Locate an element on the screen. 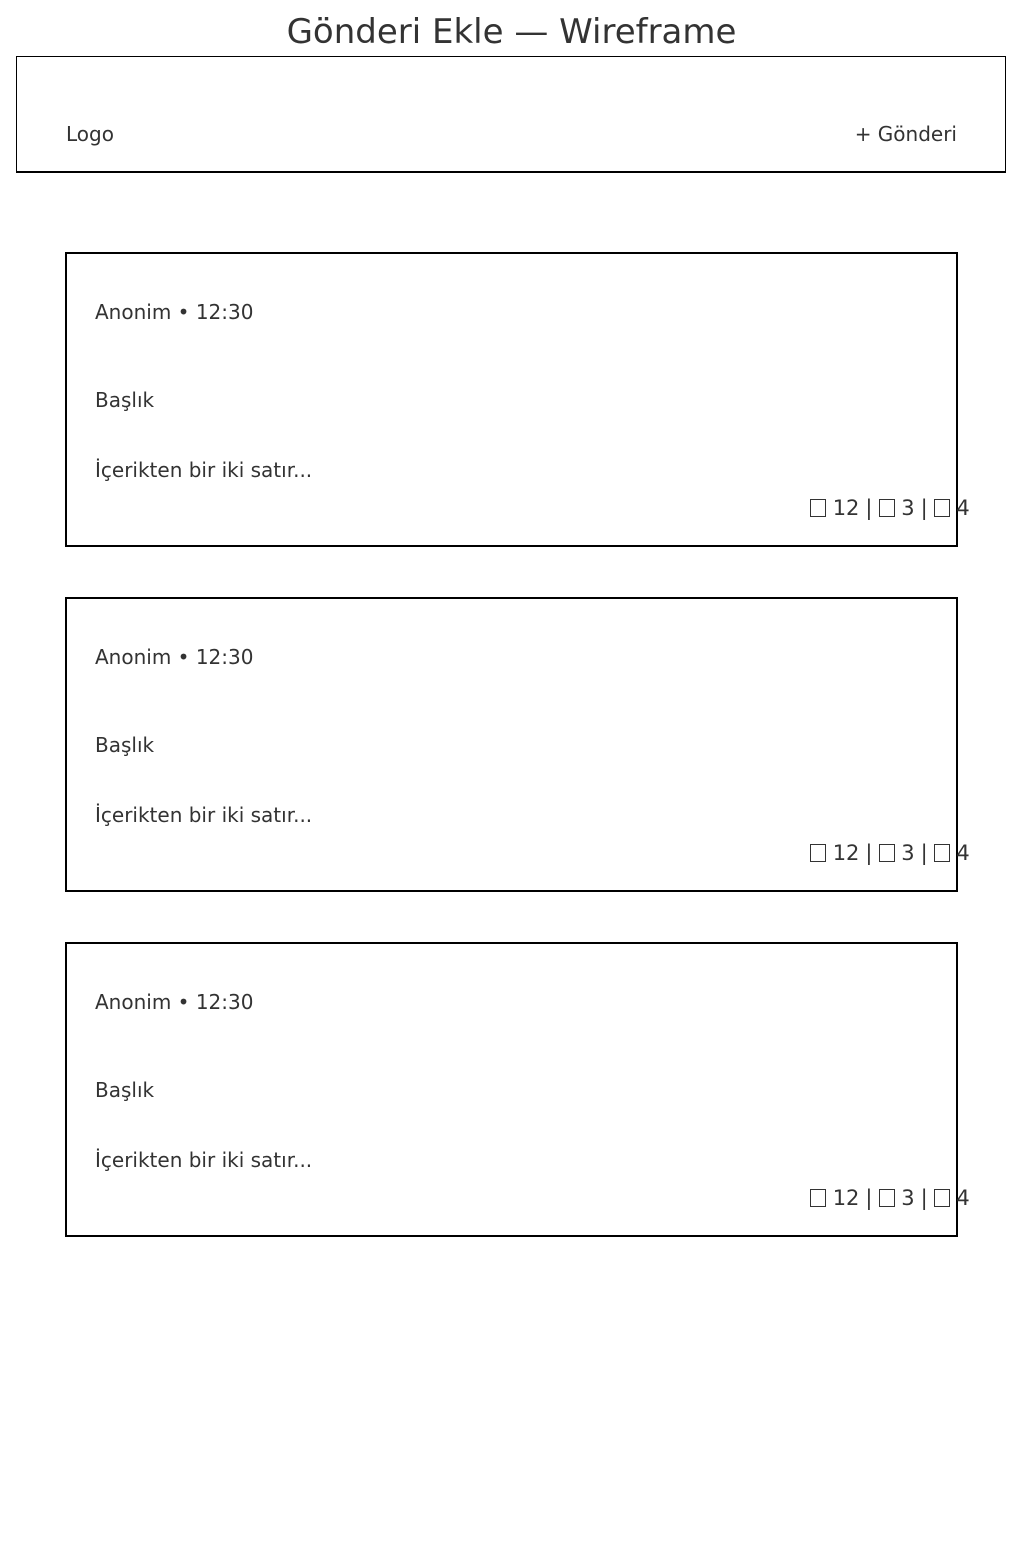  top-navbar: Logo + Gönderi is located at coordinates (511, 114).